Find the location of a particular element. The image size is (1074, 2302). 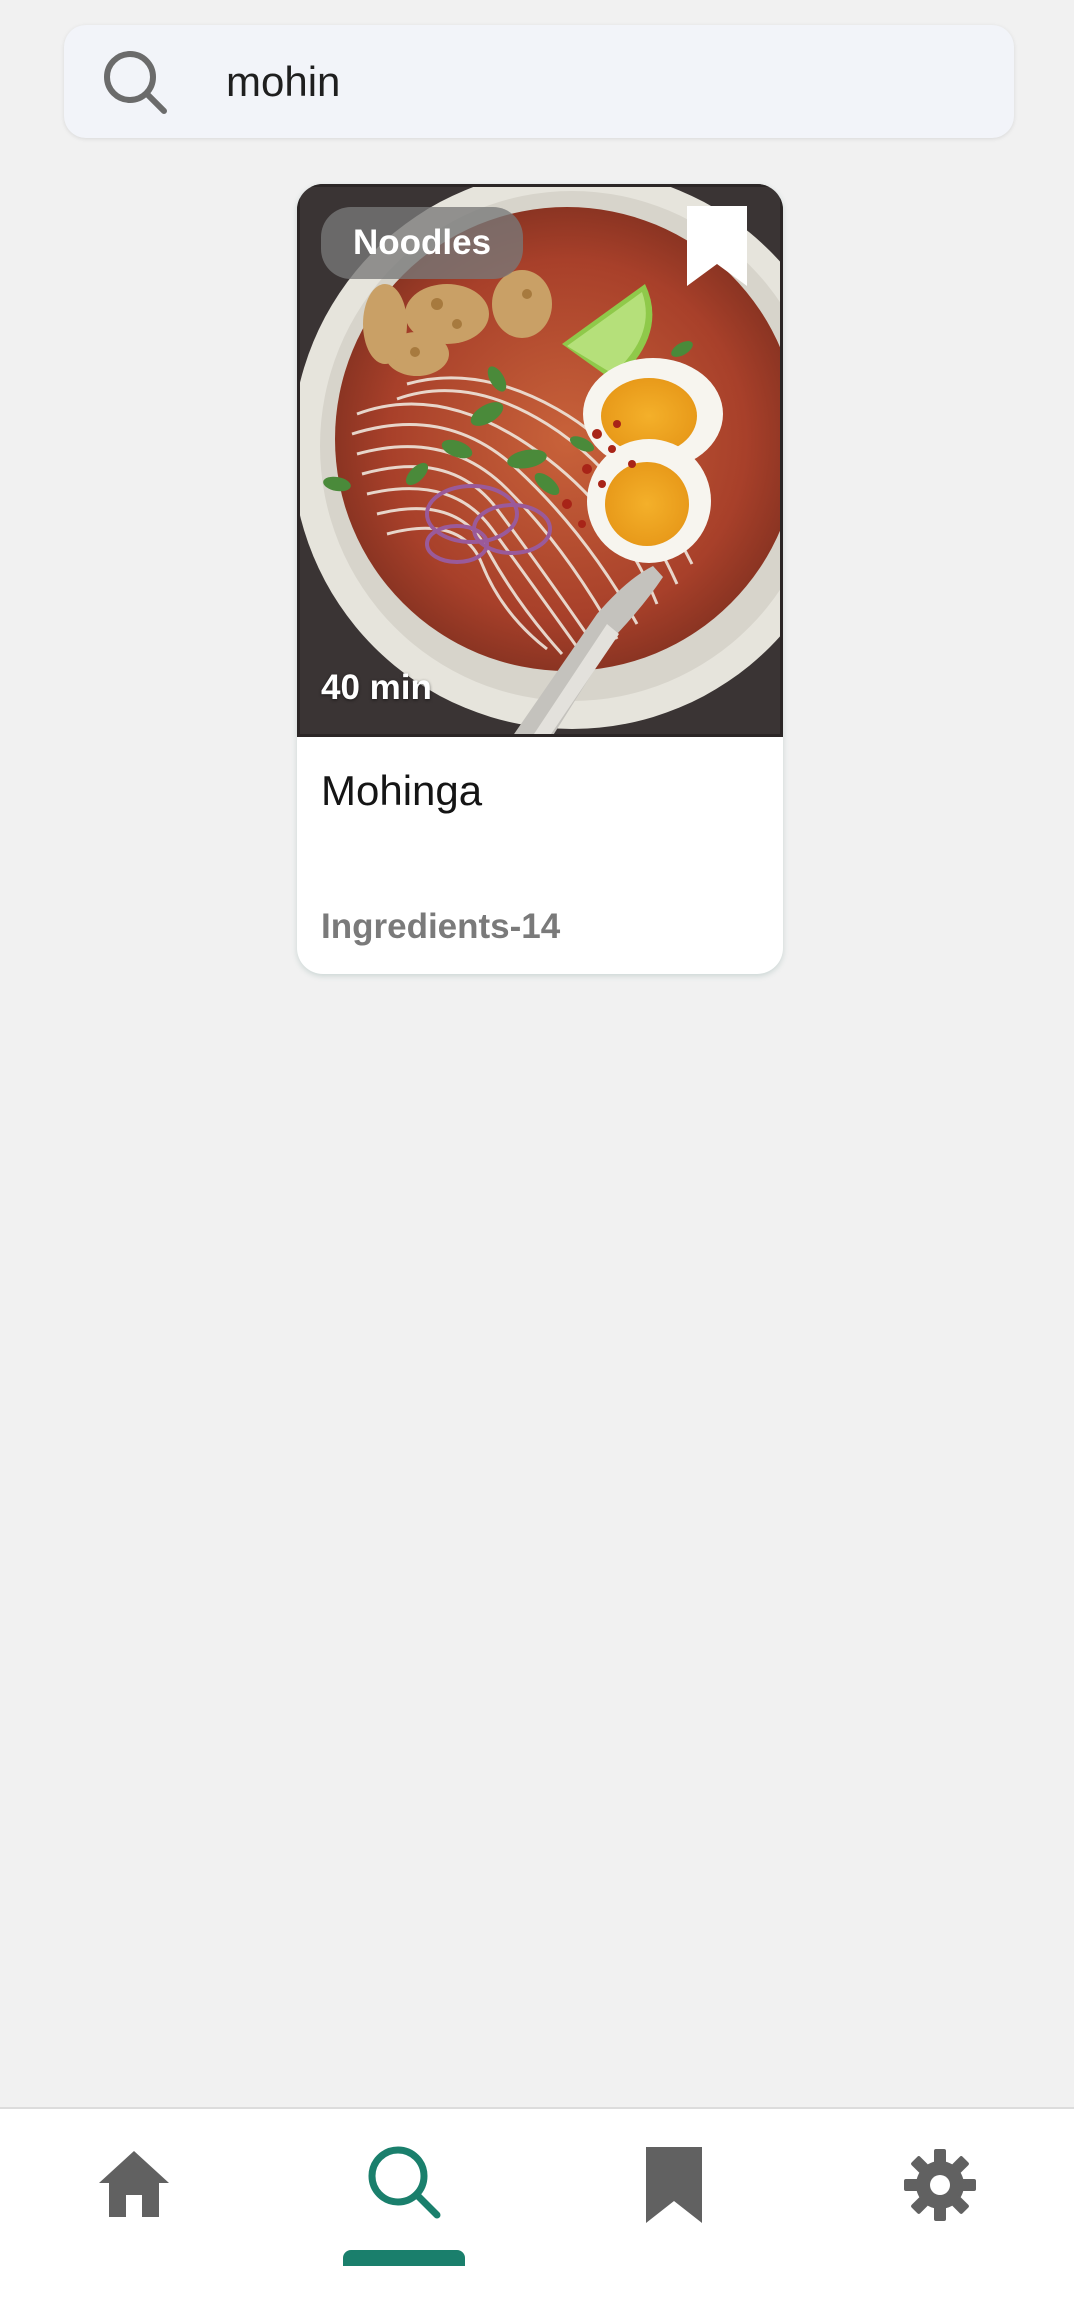

nav-settings is located at coordinates (940, 2205).